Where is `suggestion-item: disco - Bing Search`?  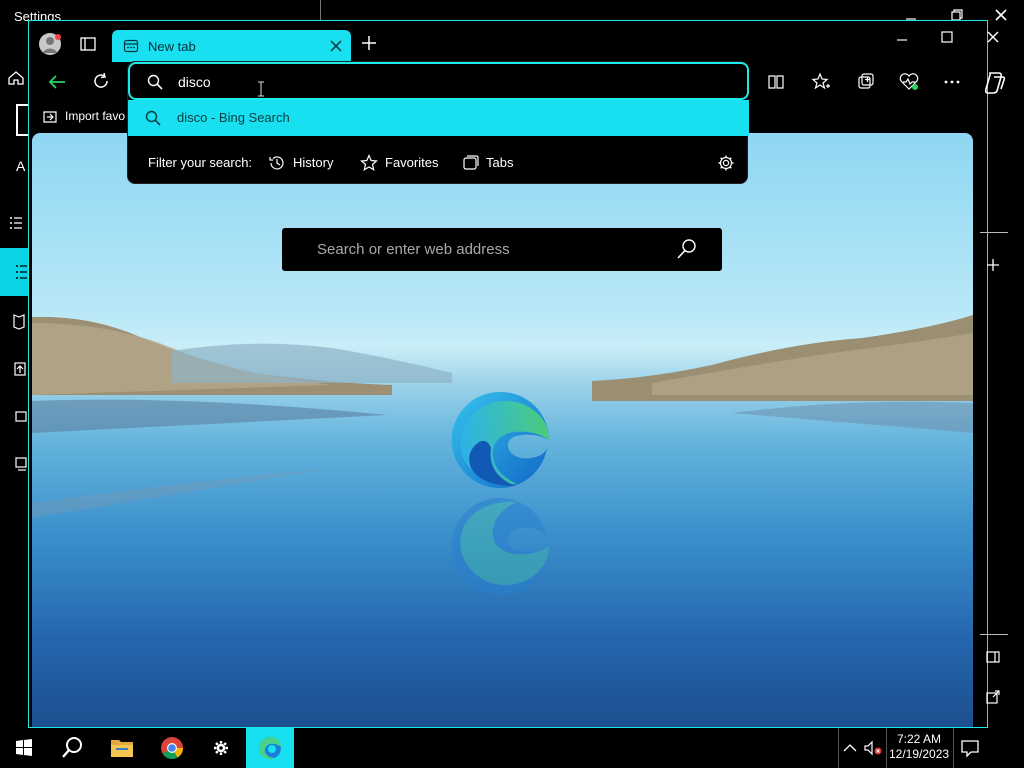
suggestion-item: disco - Bing Search is located at coordinates (438, 118).